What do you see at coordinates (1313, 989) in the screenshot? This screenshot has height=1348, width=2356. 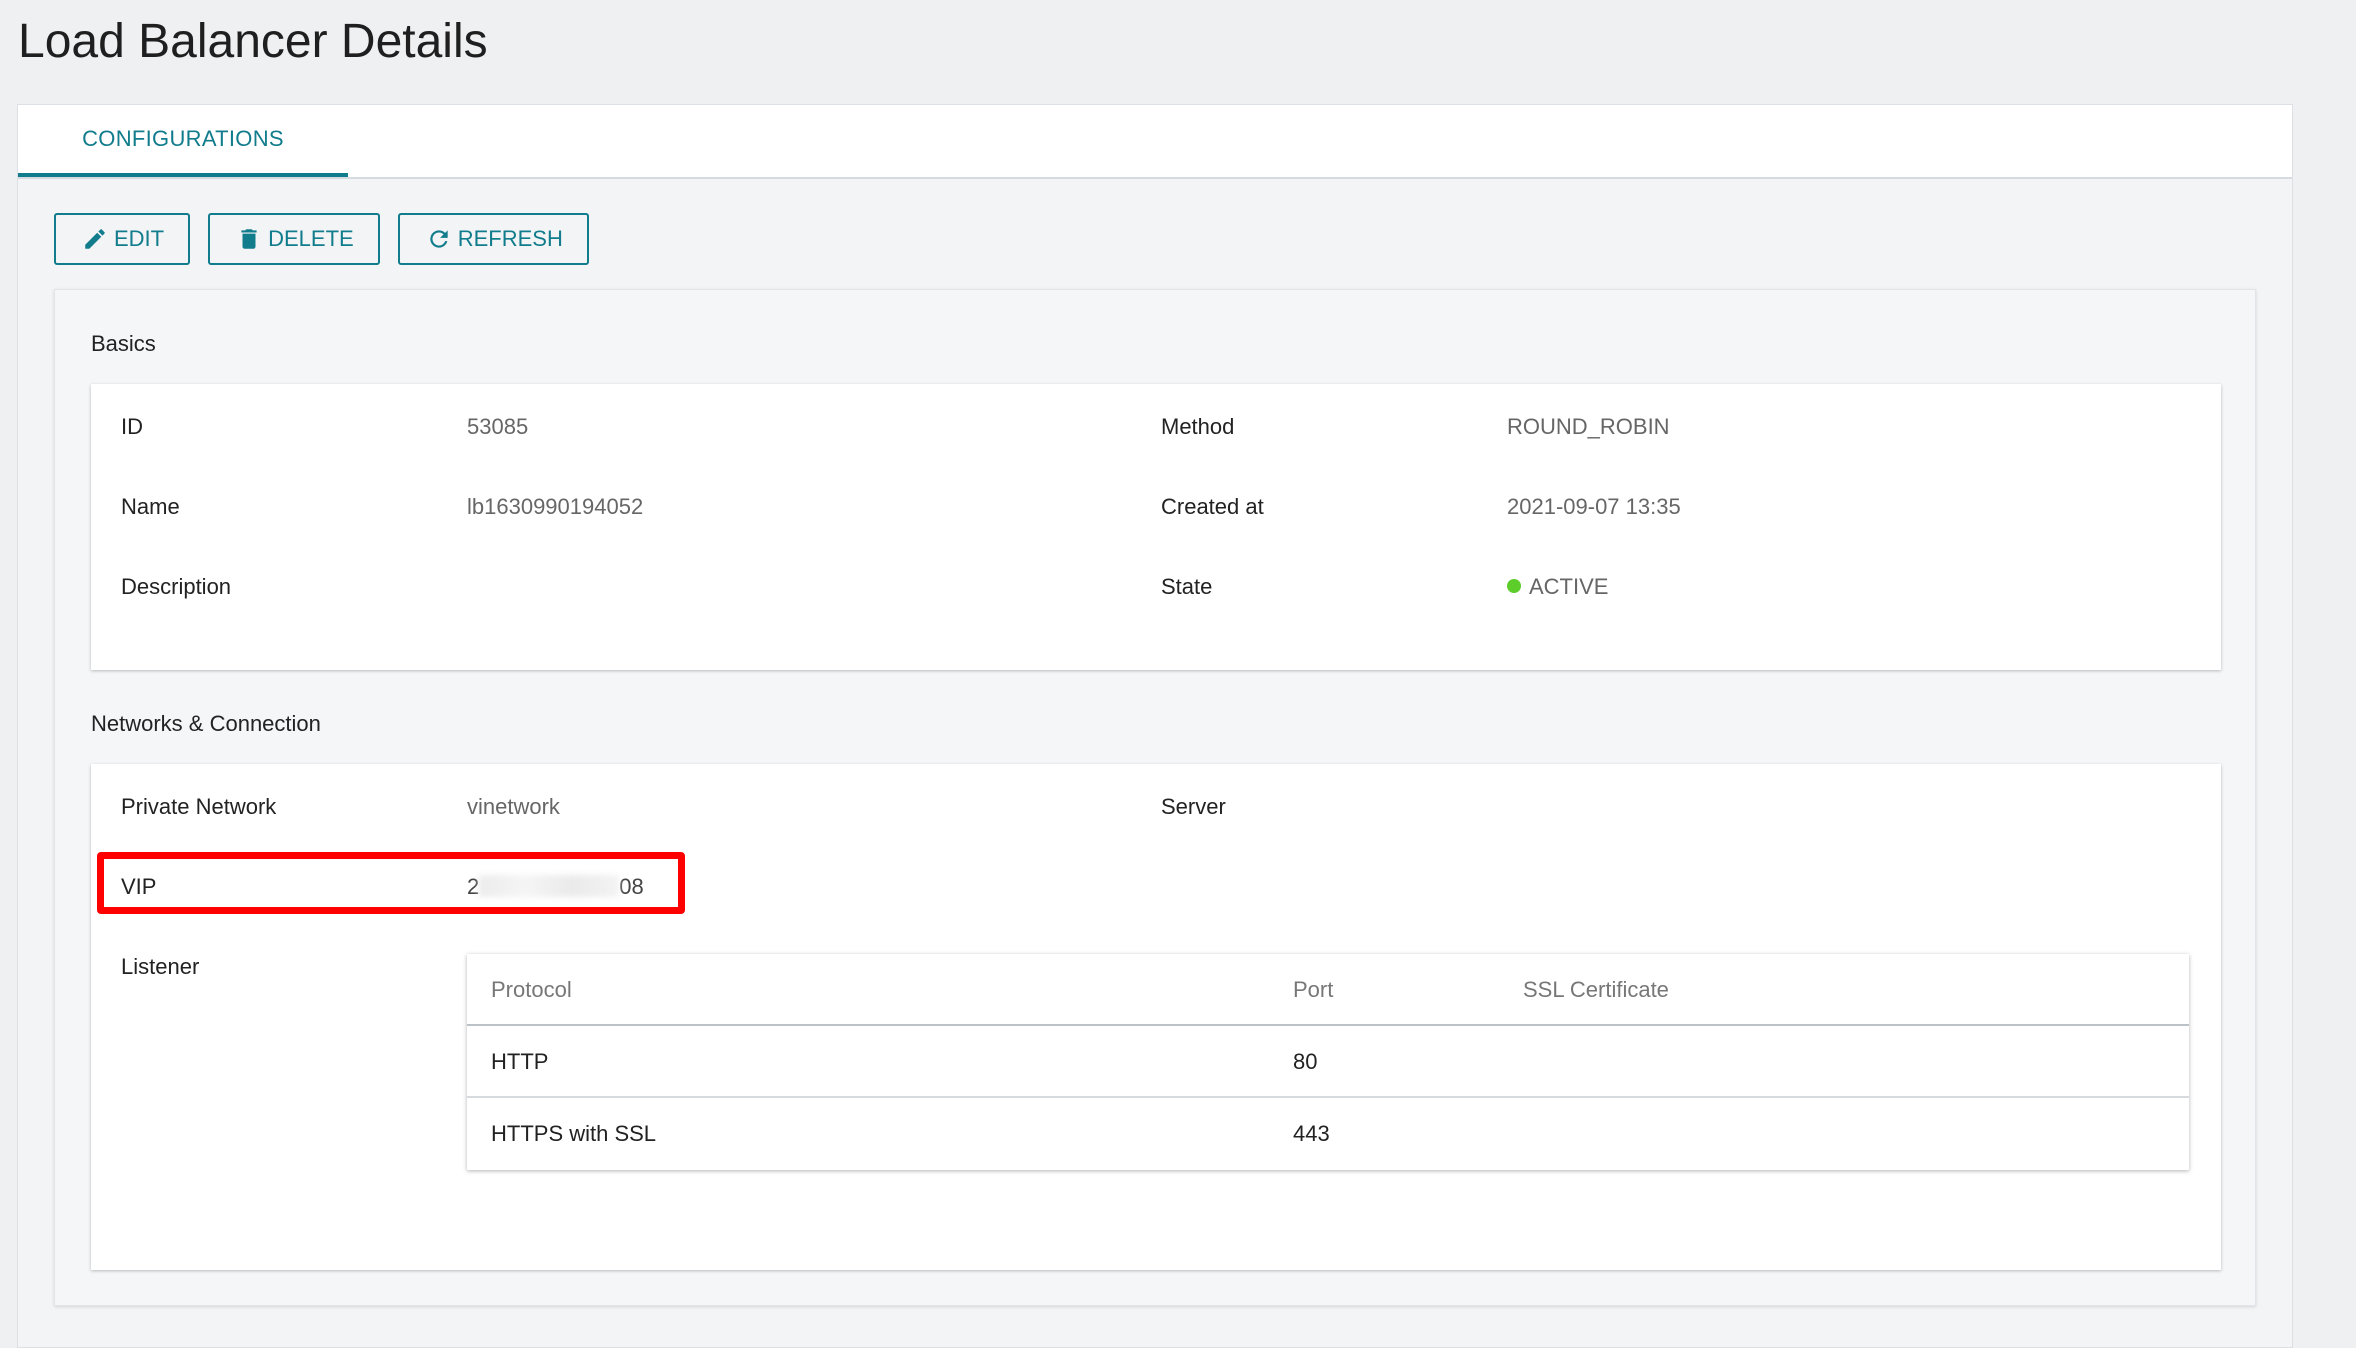 I see `column-header-port: Port` at bounding box center [1313, 989].